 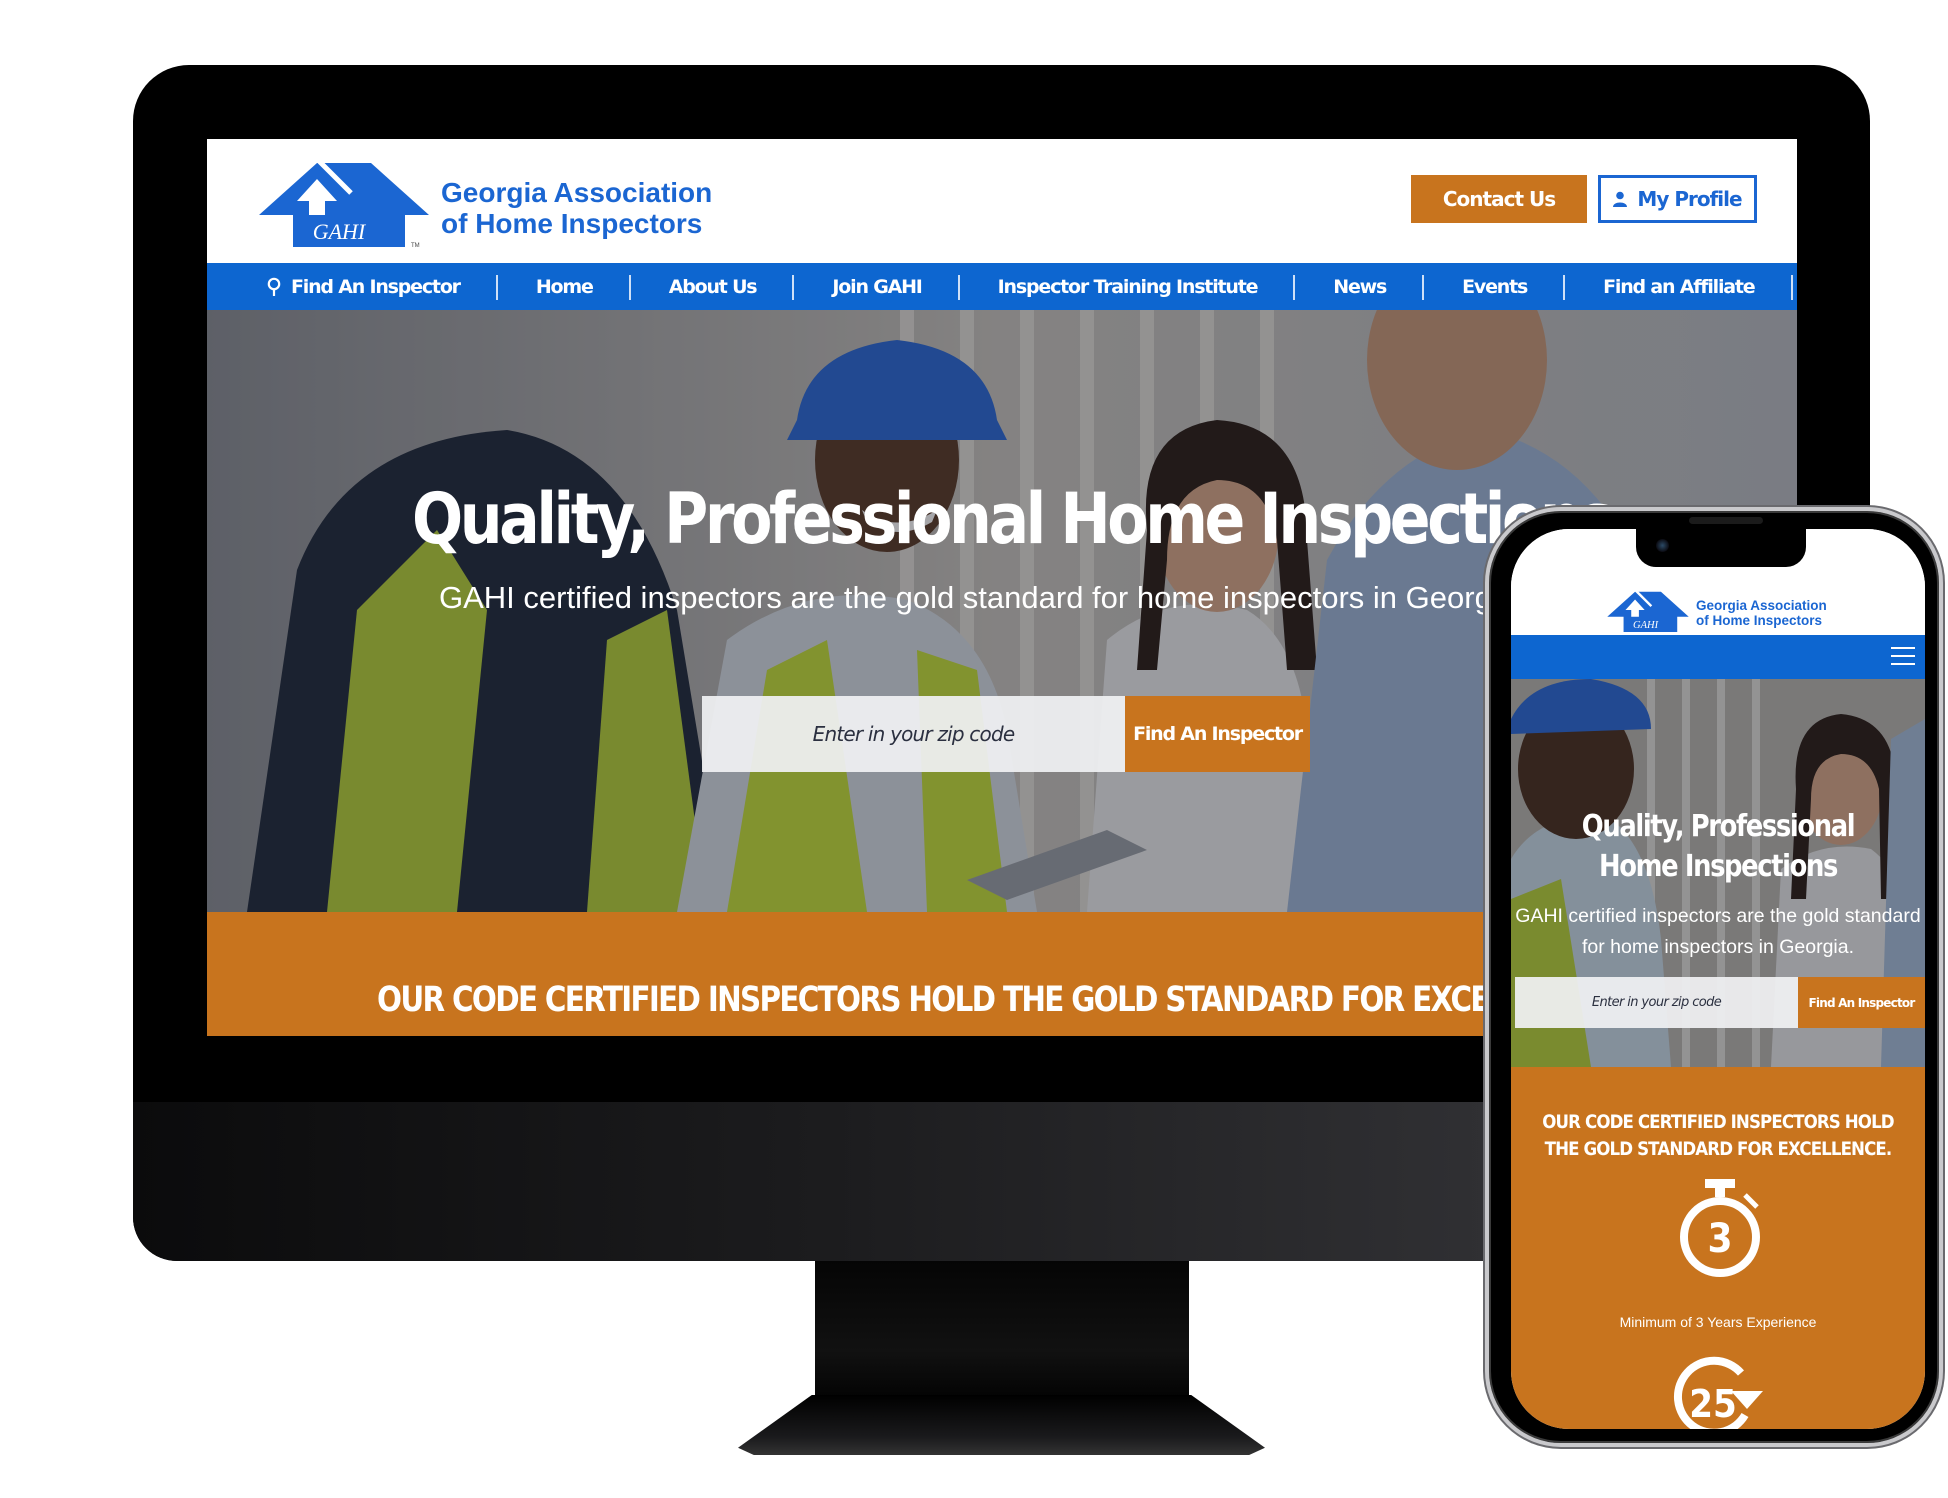 I want to click on my-profile-button: My Profile, so click(x=1677, y=199).